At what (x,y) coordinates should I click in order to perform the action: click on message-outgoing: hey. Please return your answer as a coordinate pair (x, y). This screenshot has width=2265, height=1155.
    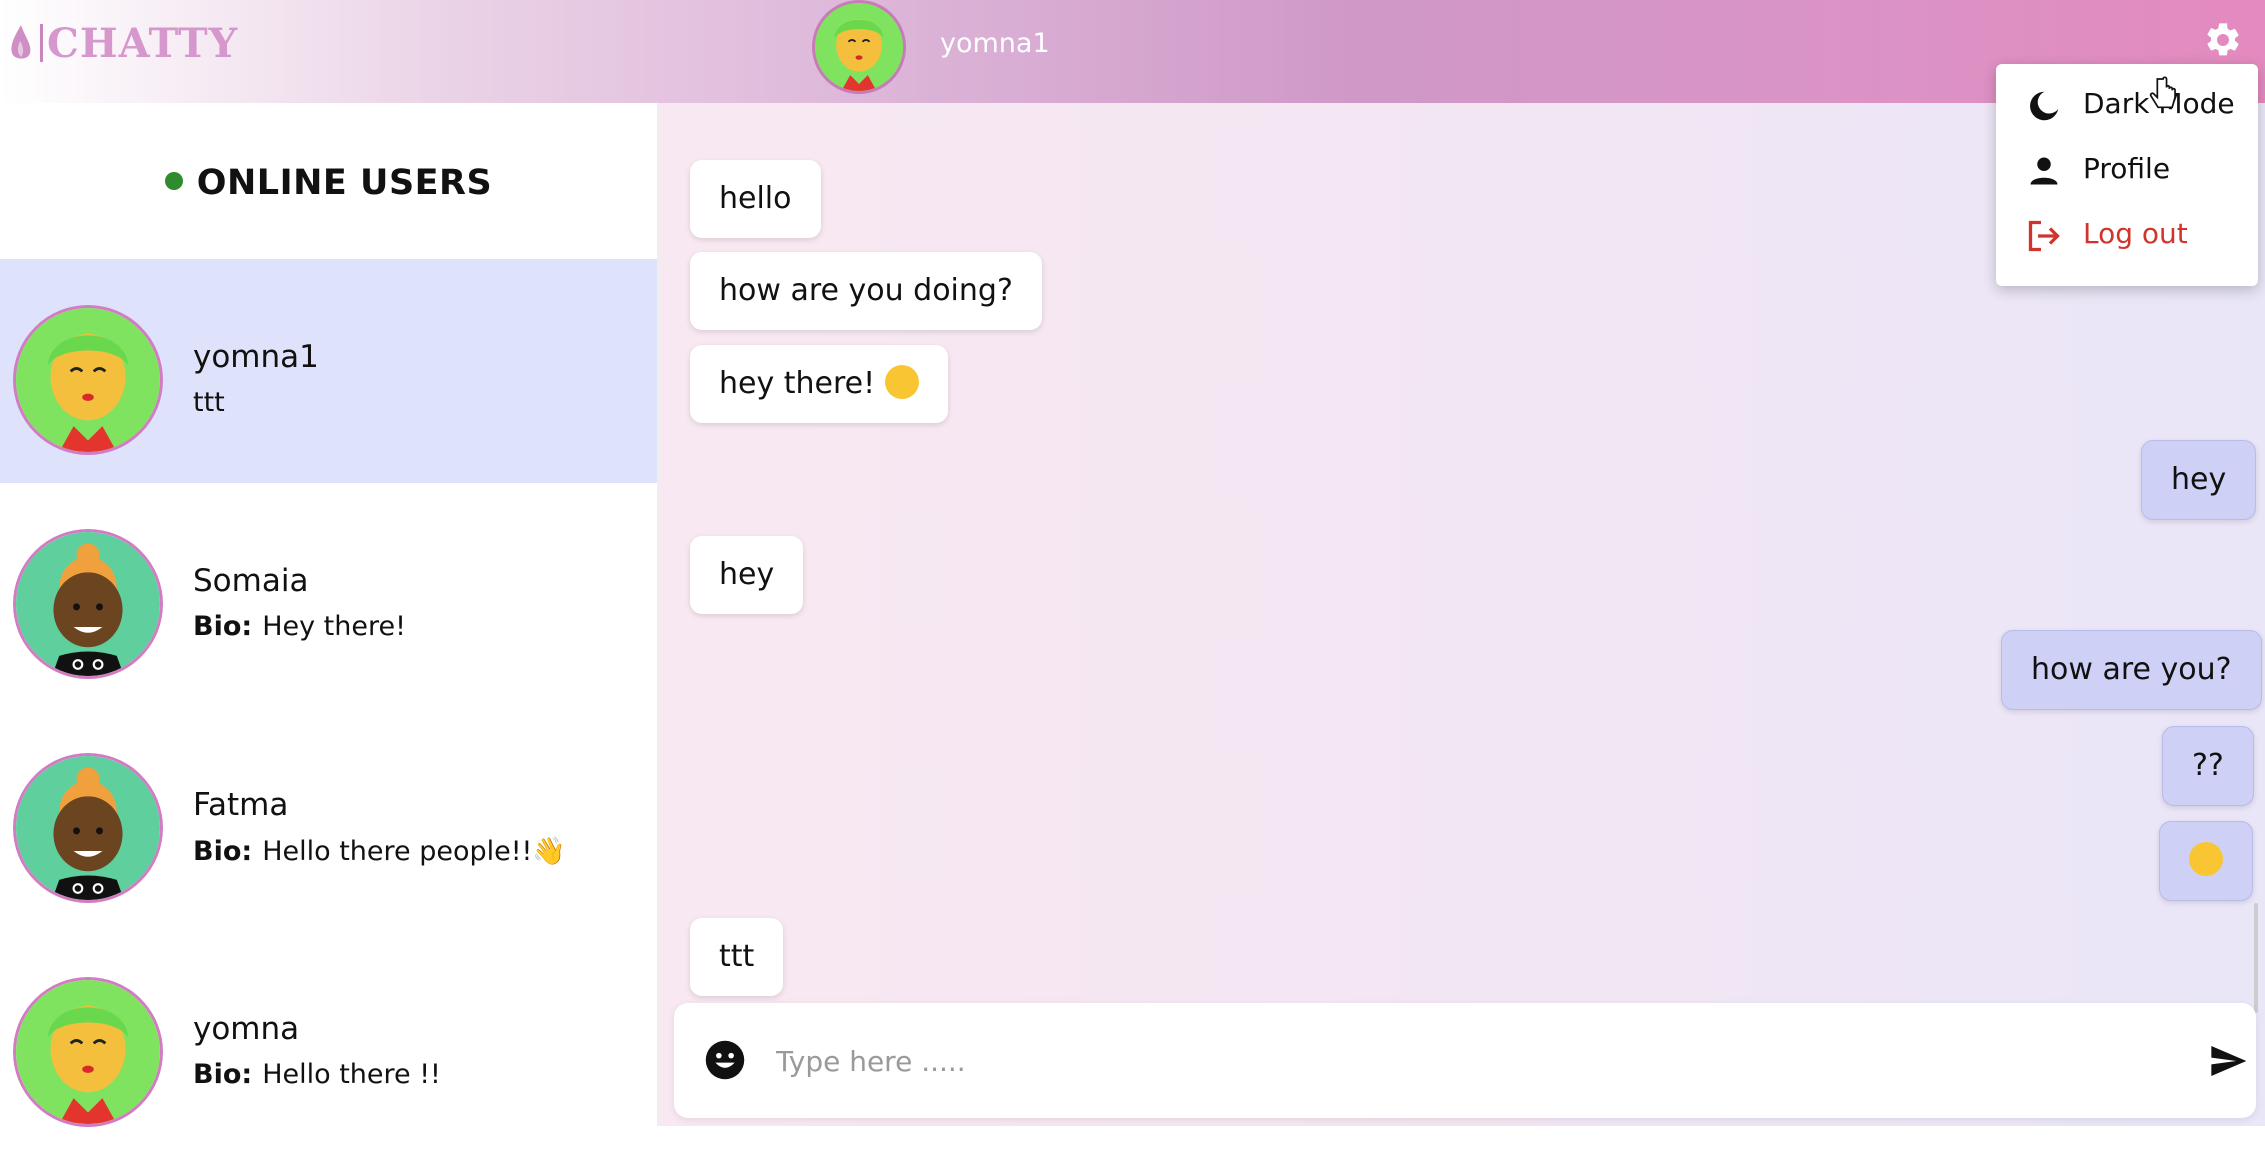
    Looking at the image, I should click on (2199, 480).